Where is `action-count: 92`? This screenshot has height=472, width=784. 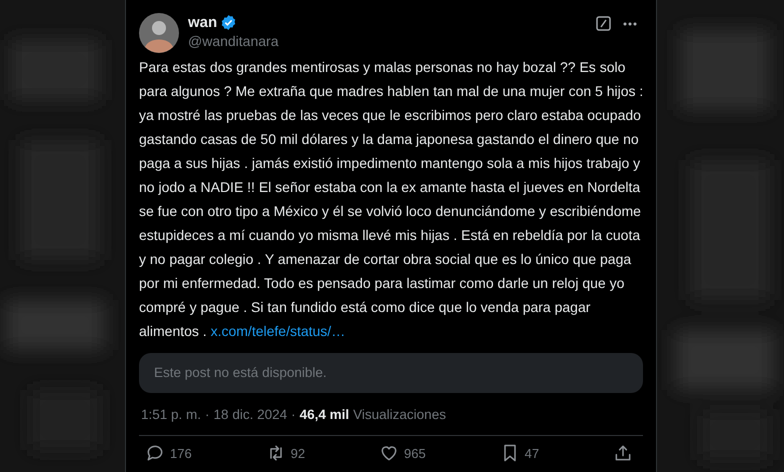 action-count: 92 is located at coordinates (298, 453).